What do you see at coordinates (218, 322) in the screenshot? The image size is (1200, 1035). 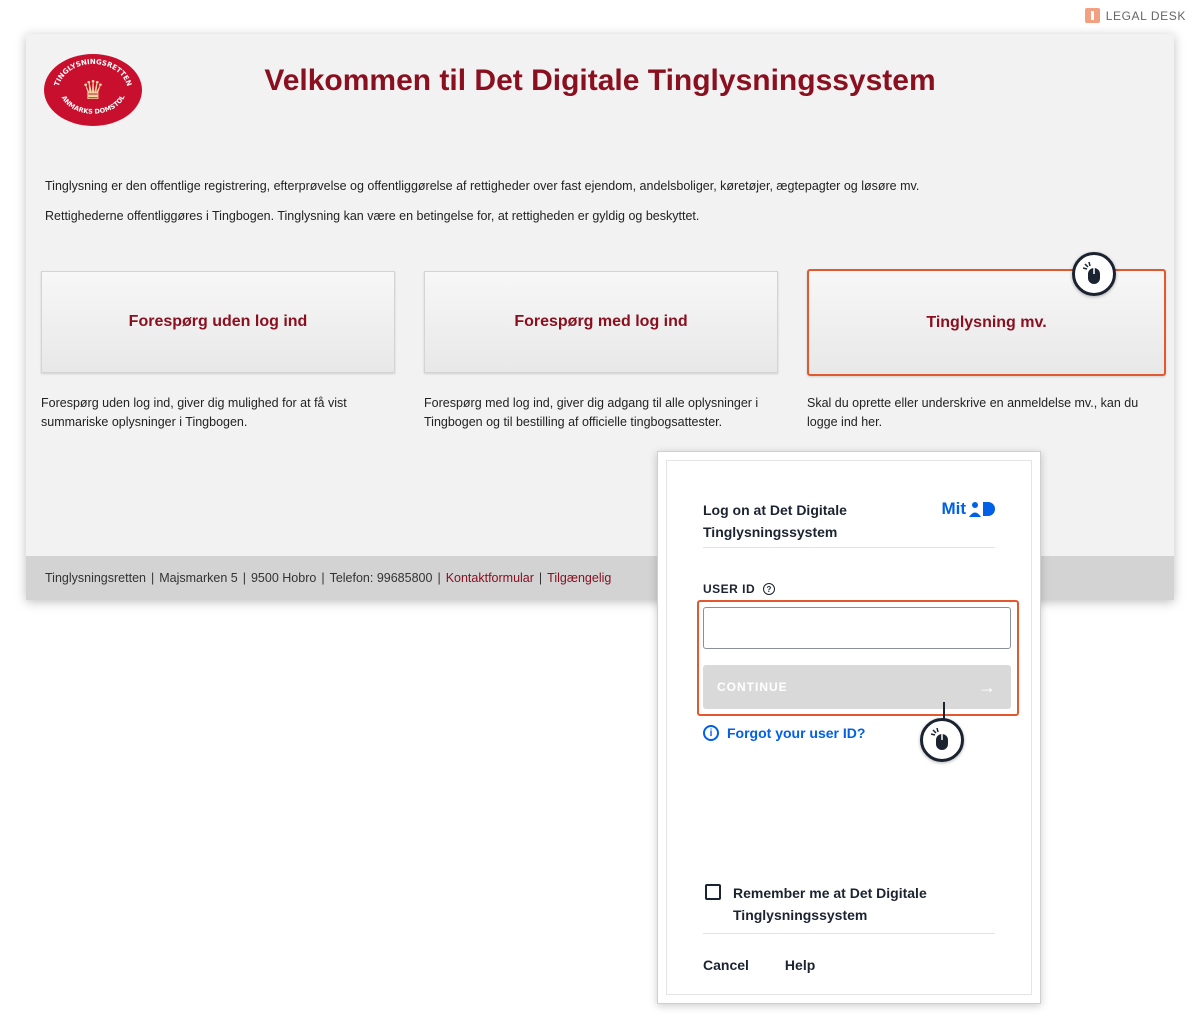 I see `query-without-login-button: Forespørg uden log ind` at bounding box center [218, 322].